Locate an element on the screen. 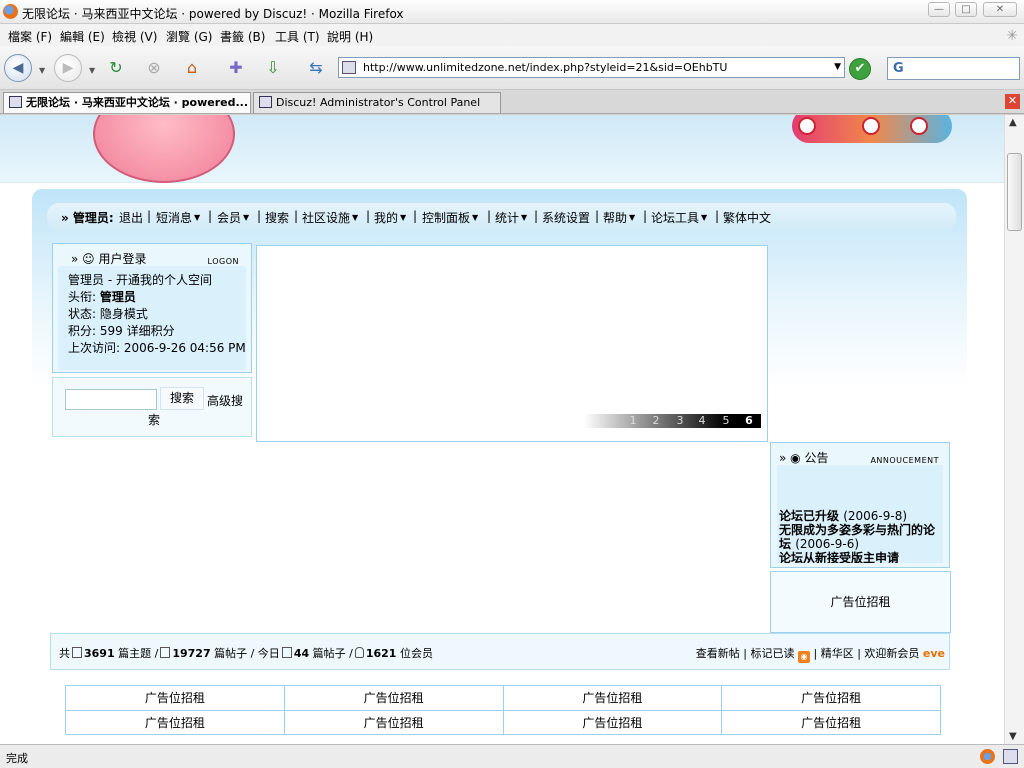 This screenshot has height=768, width=1024. home-icon: ⌂ is located at coordinates (192, 67).